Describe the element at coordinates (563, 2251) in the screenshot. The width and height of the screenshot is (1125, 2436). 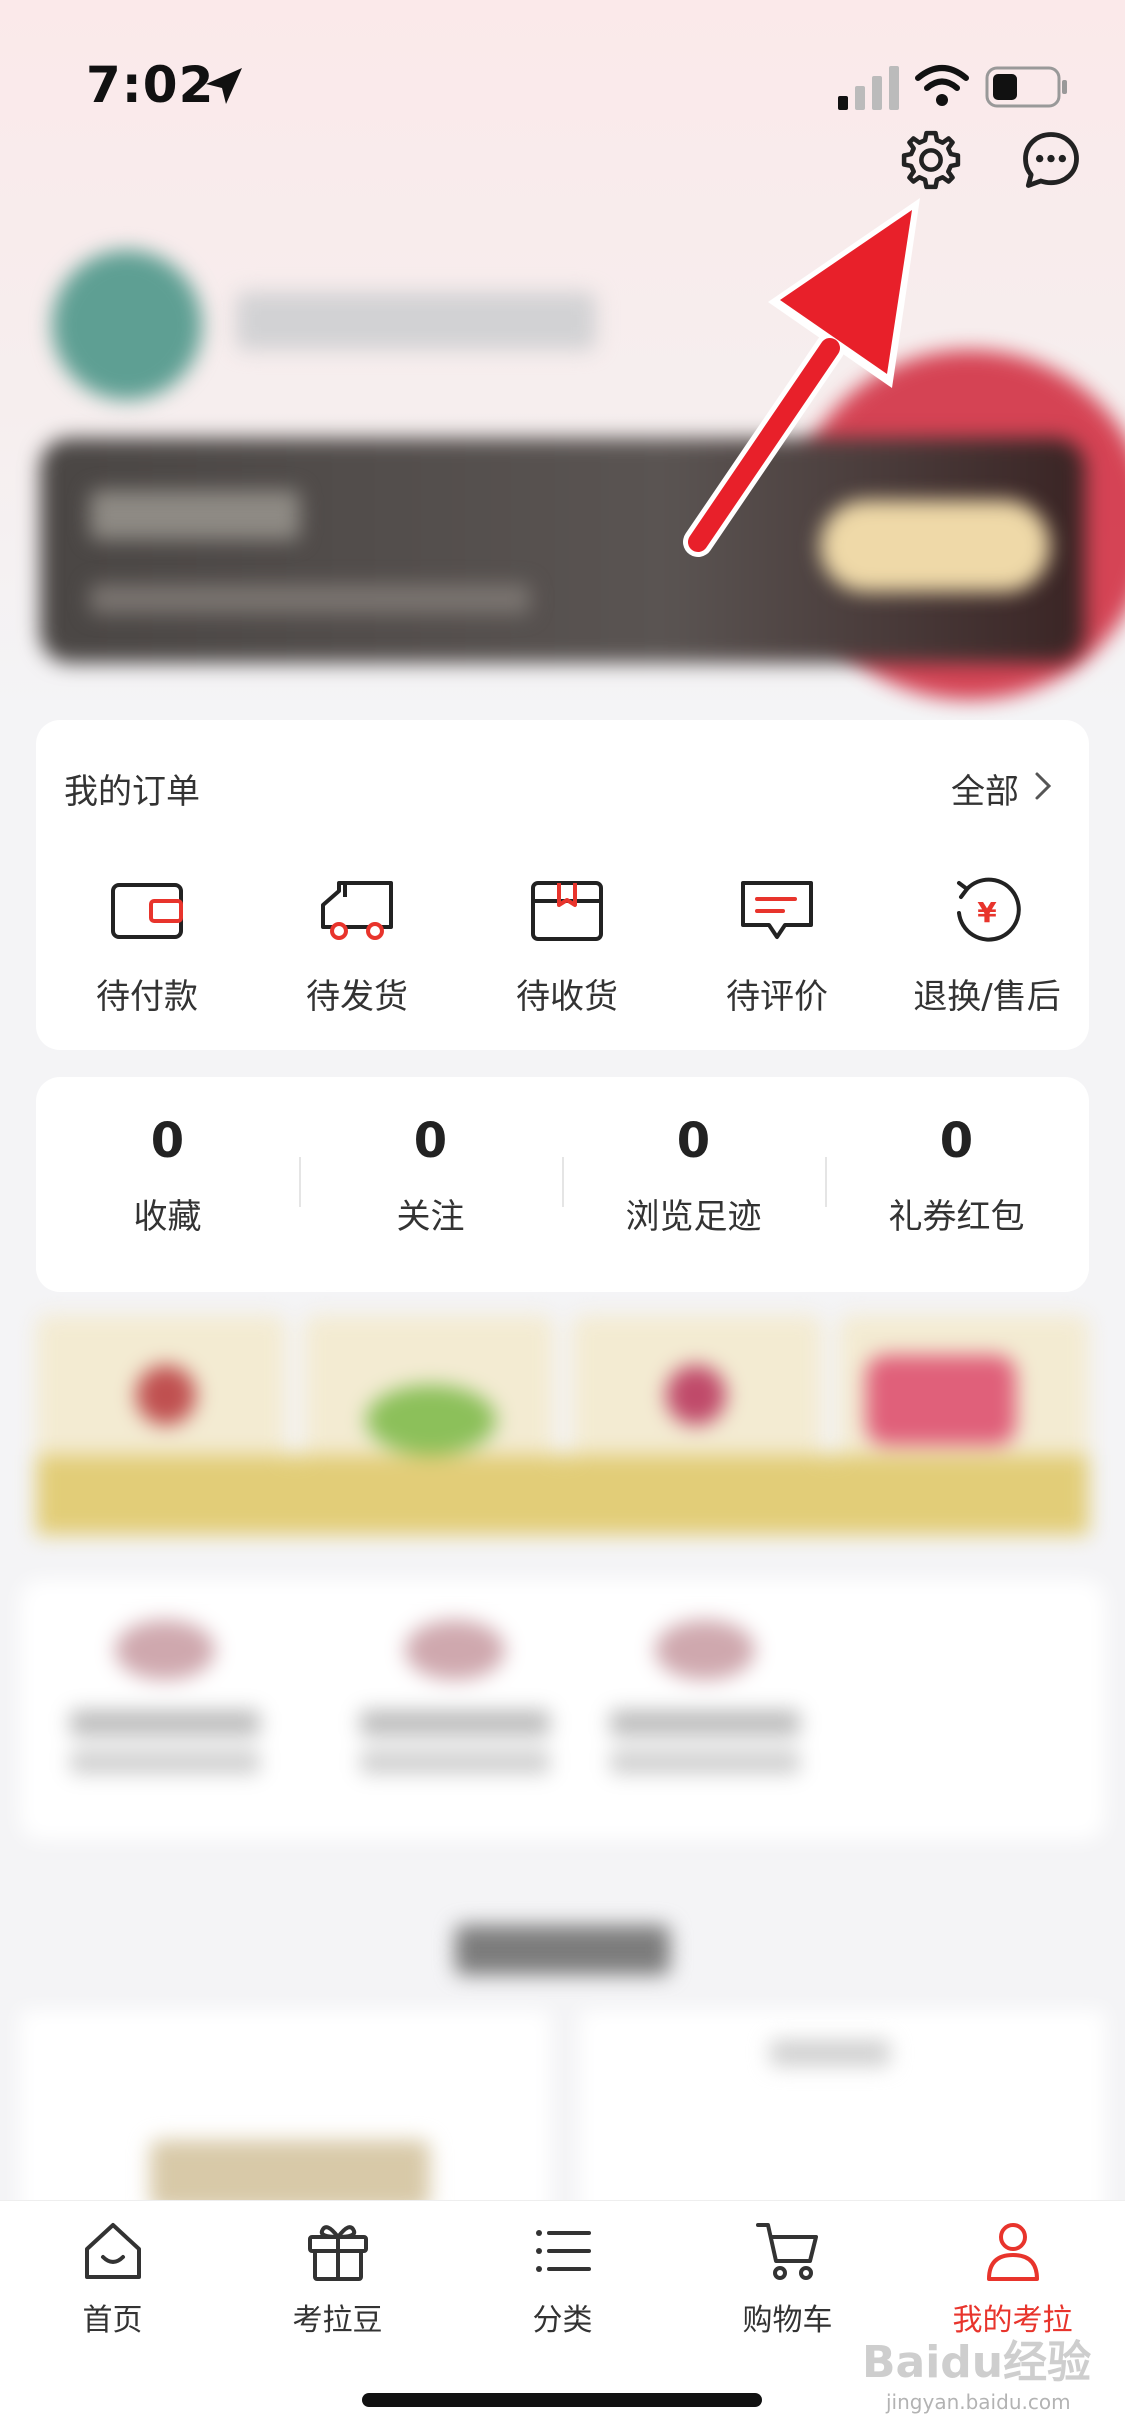
I see `list-icon` at that location.